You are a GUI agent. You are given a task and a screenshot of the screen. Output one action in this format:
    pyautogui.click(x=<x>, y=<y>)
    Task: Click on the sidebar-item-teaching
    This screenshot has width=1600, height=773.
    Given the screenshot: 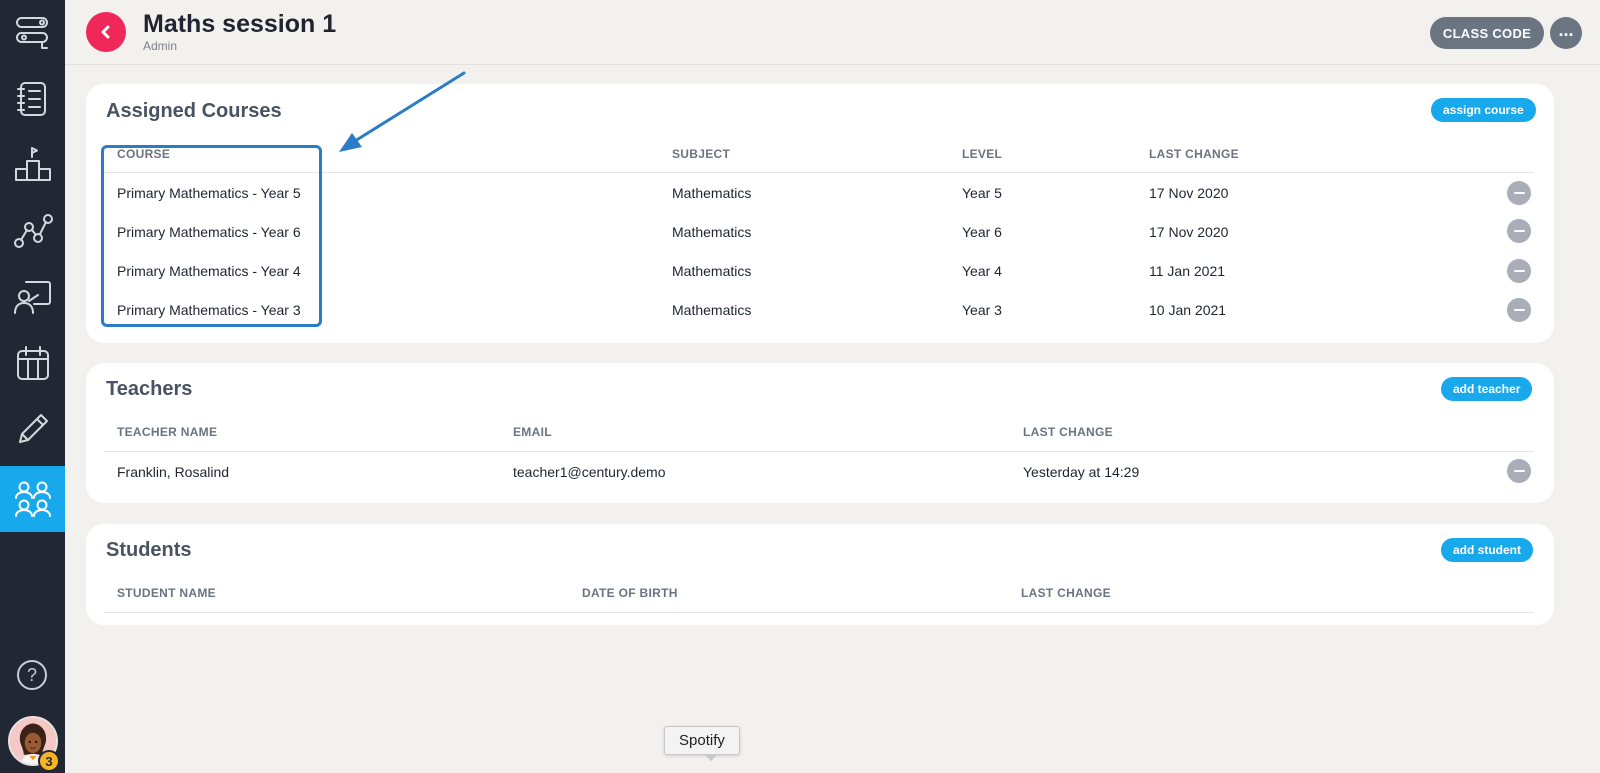 What is the action you would take?
    pyautogui.click(x=32, y=297)
    